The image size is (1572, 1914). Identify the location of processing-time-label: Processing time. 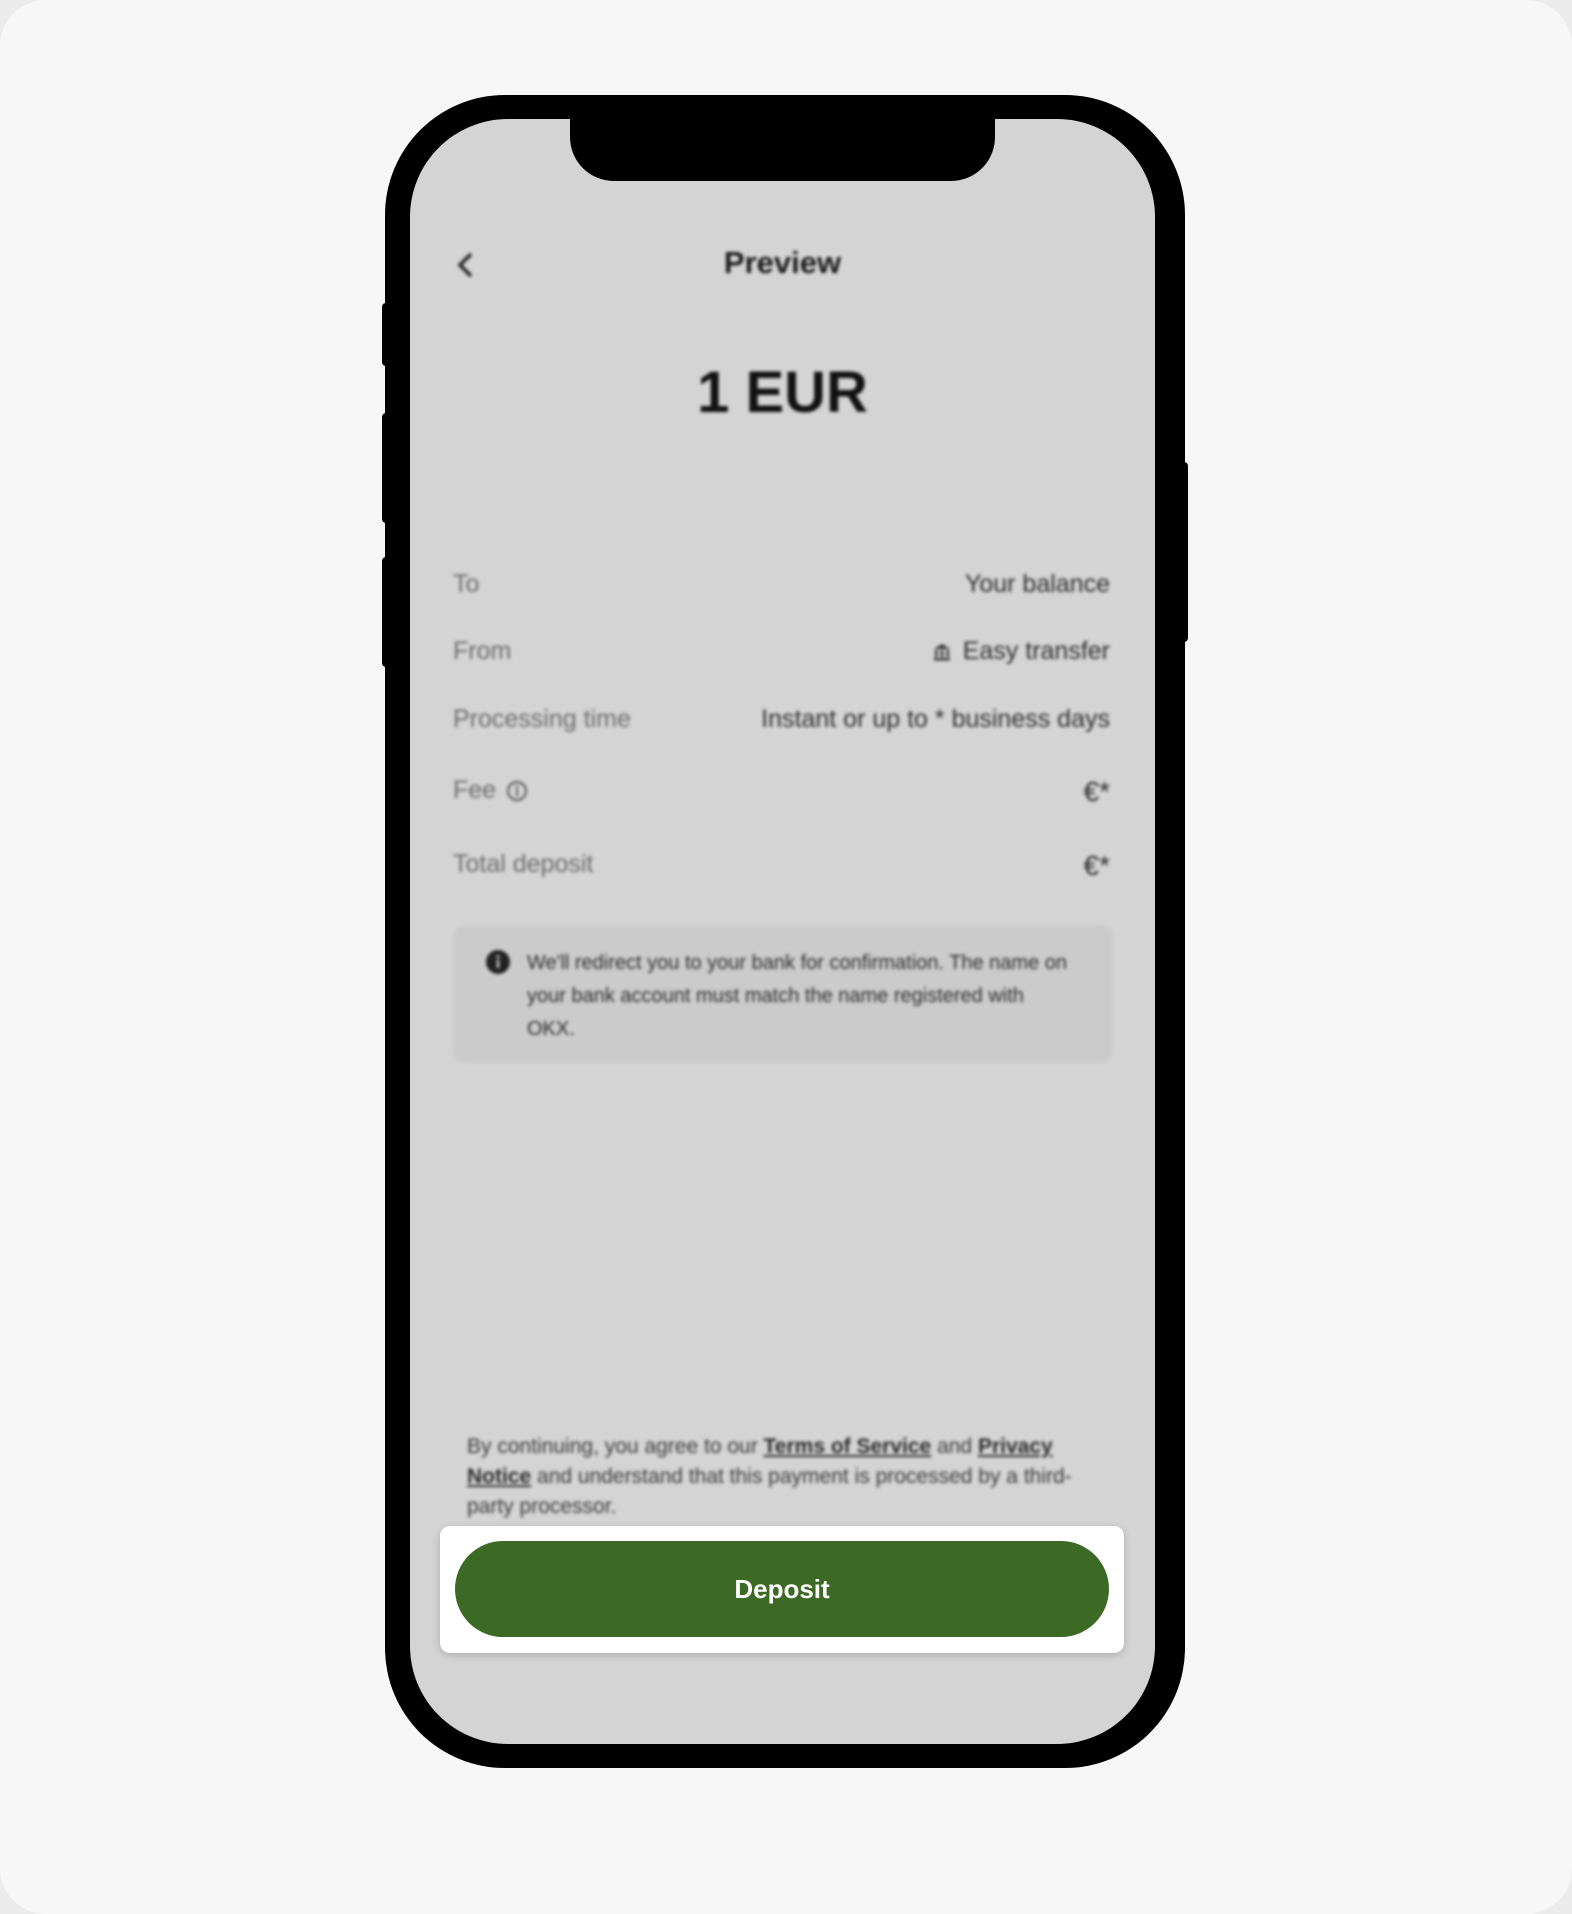
(542, 719).